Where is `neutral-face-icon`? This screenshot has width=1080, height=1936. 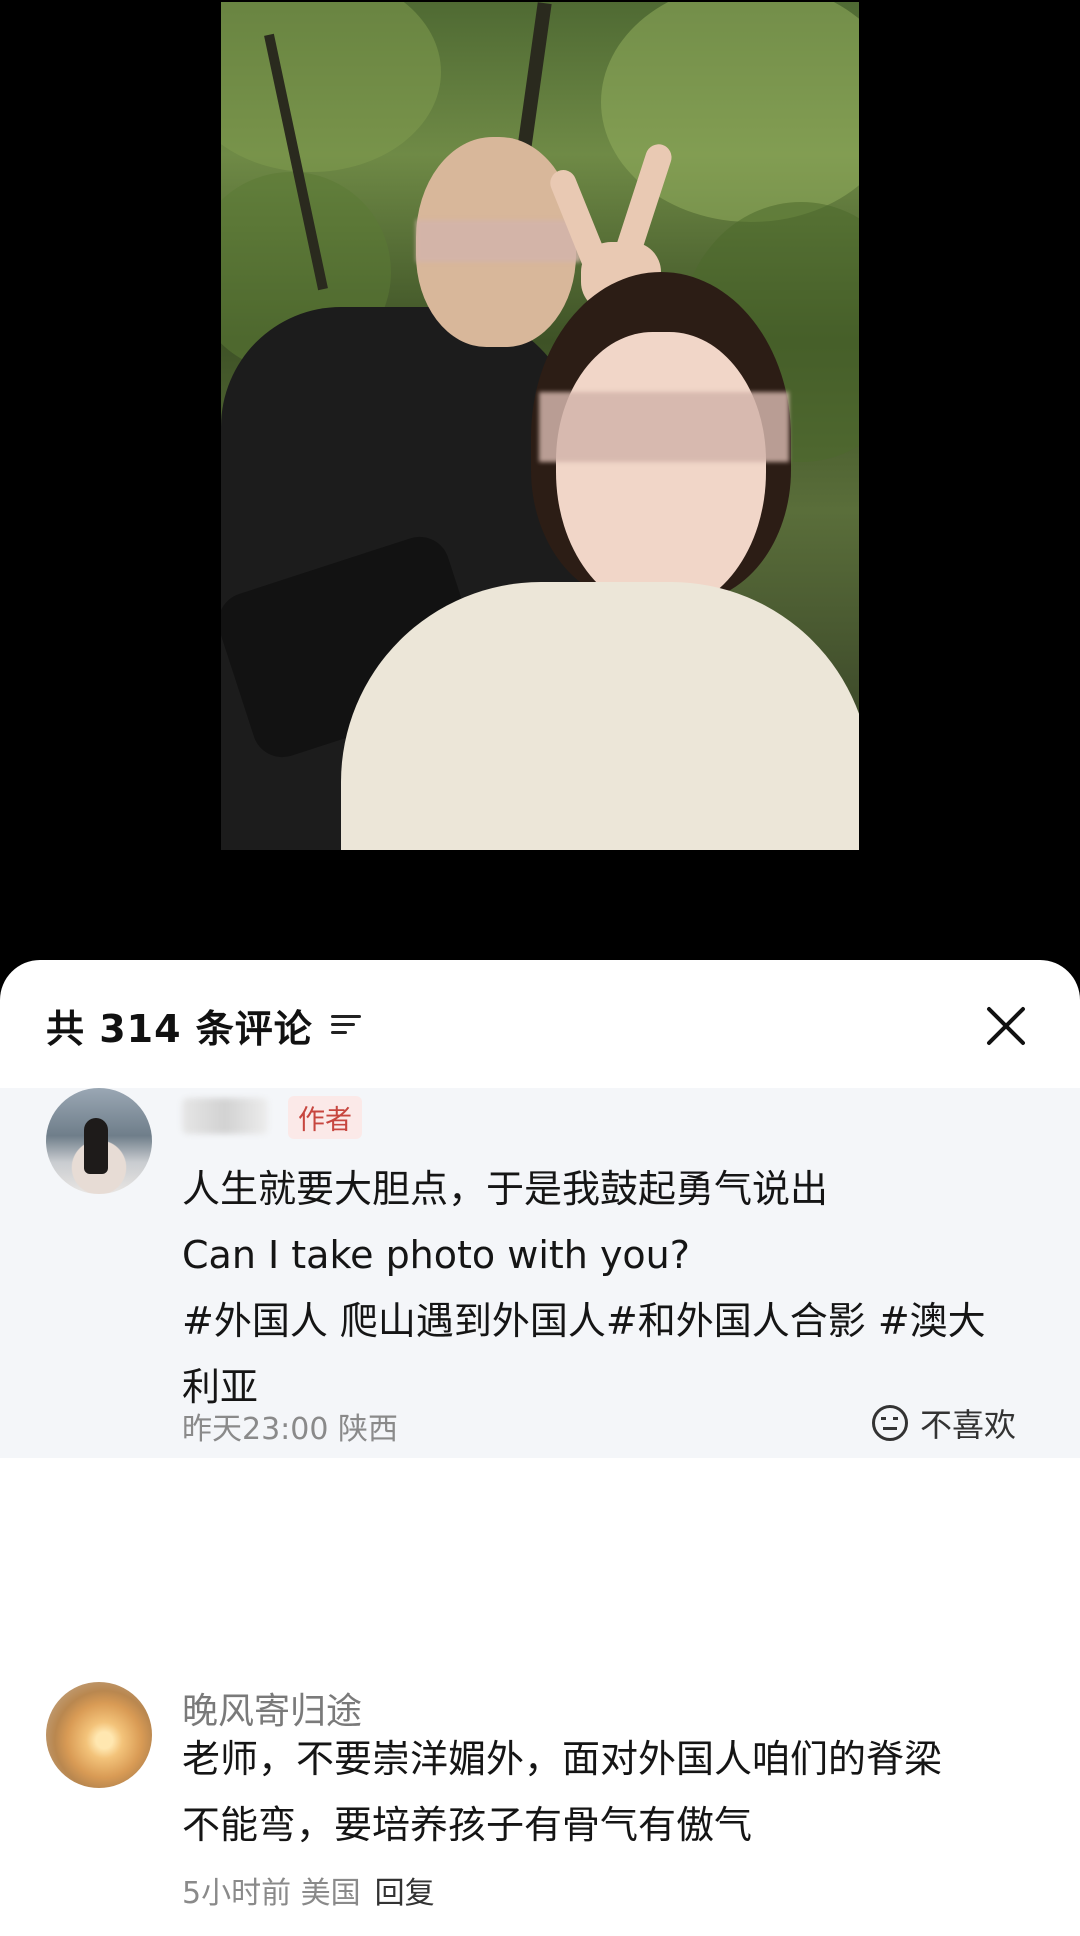 neutral-face-icon is located at coordinates (889, 1423).